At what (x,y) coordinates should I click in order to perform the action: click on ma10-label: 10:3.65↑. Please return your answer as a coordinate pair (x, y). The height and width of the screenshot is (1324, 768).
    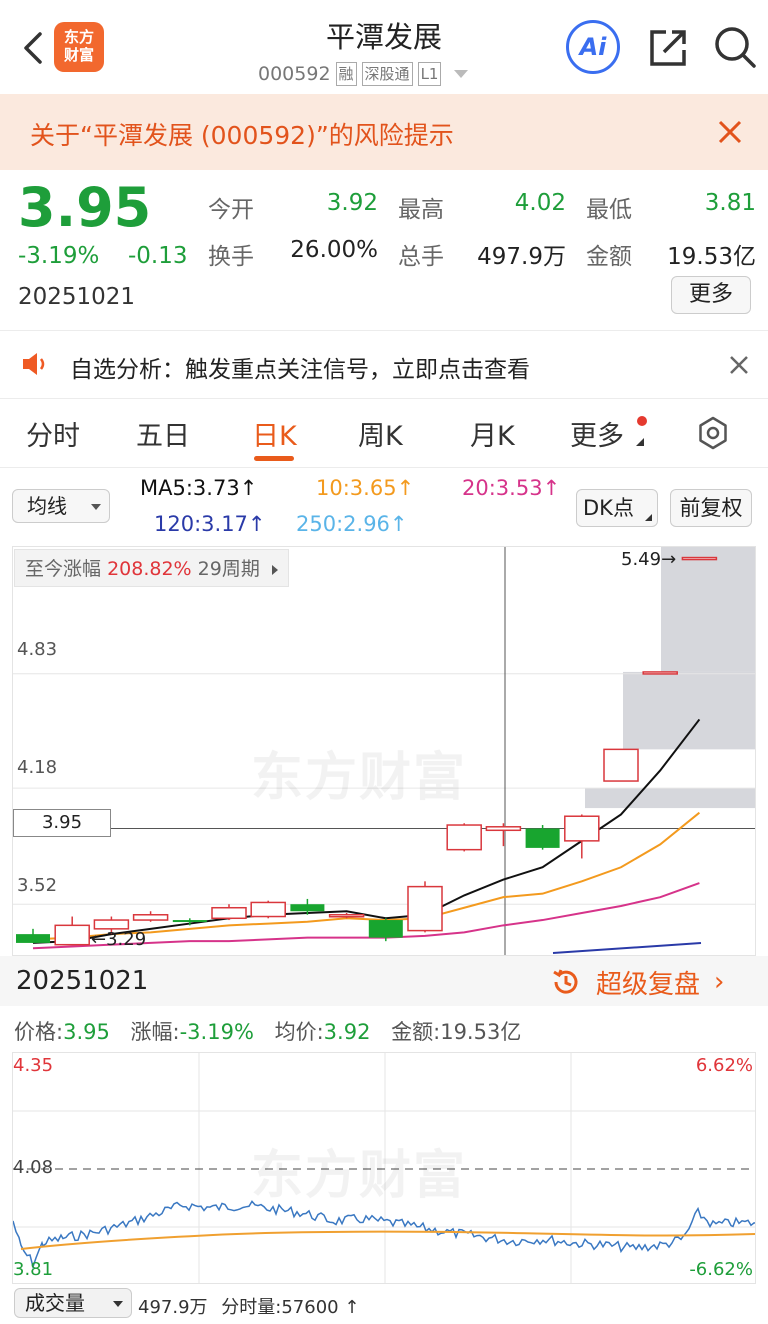
    Looking at the image, I should click on (365, 488).